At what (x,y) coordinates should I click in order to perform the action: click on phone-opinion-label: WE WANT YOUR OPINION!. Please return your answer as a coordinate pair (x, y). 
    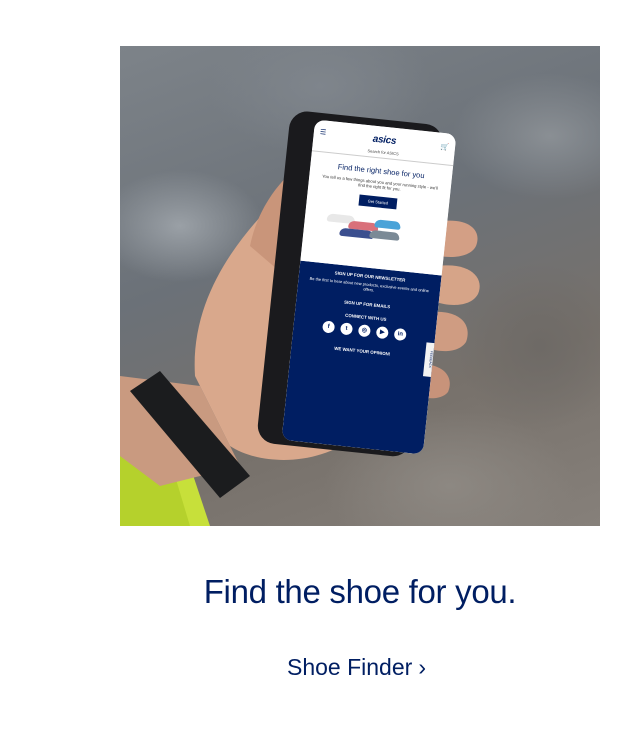
    Looking at the image, I should click on (362, 351).